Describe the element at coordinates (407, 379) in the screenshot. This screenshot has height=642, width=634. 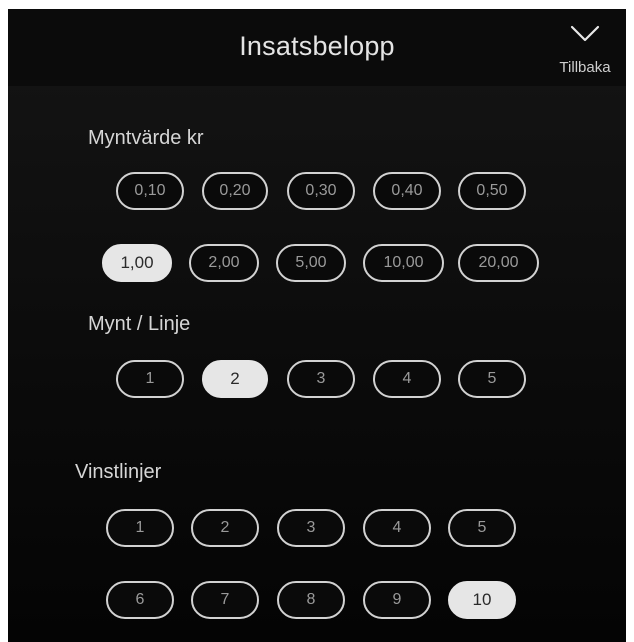
I see `coins-per-line-option: 4` at that location.